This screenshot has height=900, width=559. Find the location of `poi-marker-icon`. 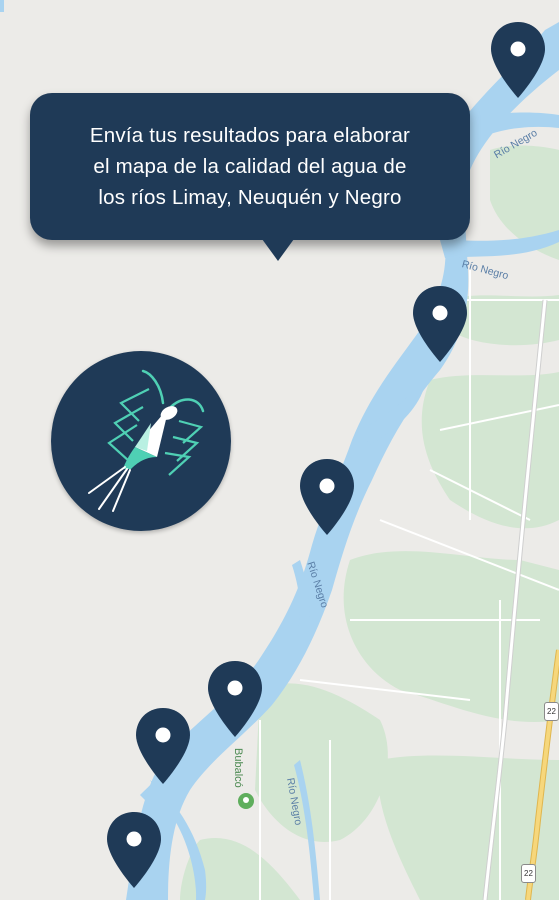

poi-marker-icon is located at coordinates (246, 801).